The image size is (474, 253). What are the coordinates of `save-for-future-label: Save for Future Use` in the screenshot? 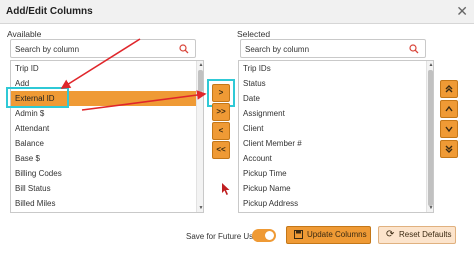 It's located at (222, 236).